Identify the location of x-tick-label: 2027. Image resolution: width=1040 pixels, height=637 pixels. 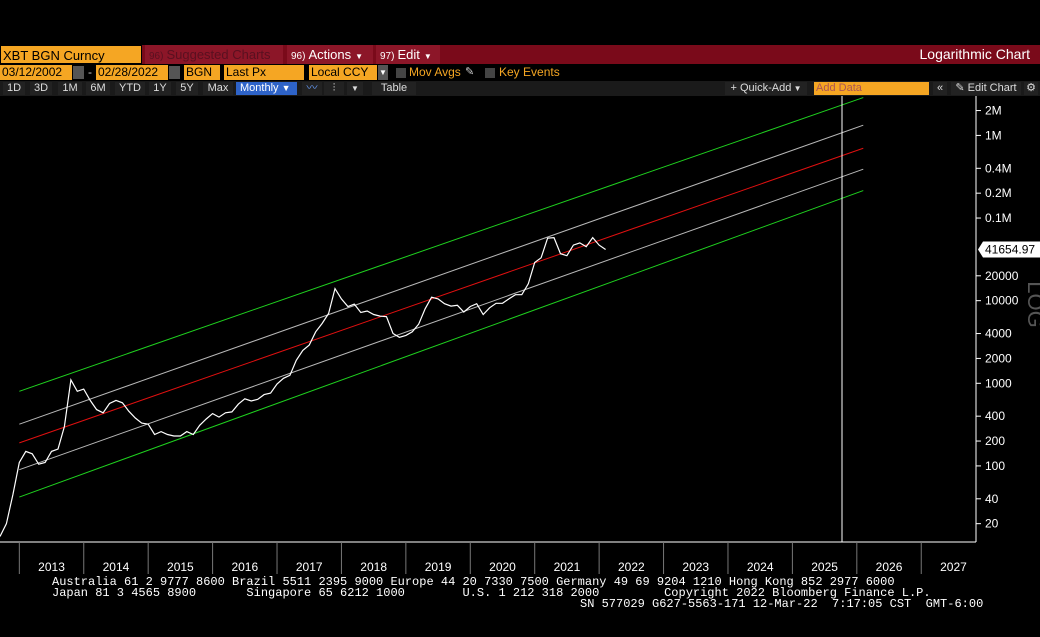
(953, 567).